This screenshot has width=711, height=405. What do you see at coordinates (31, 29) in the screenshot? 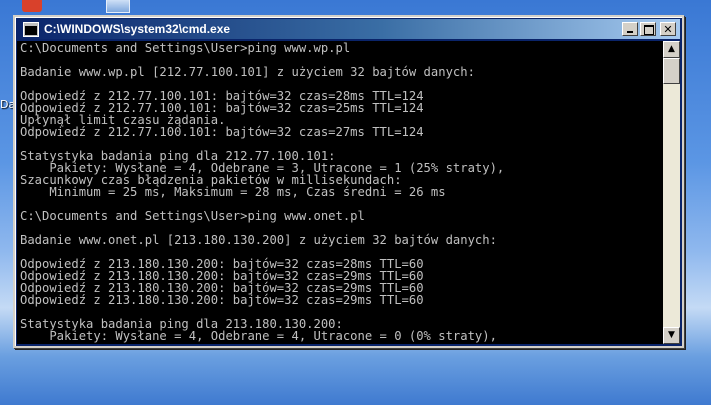
I see `cmd-app-icon` at bounding box center [31, 29].